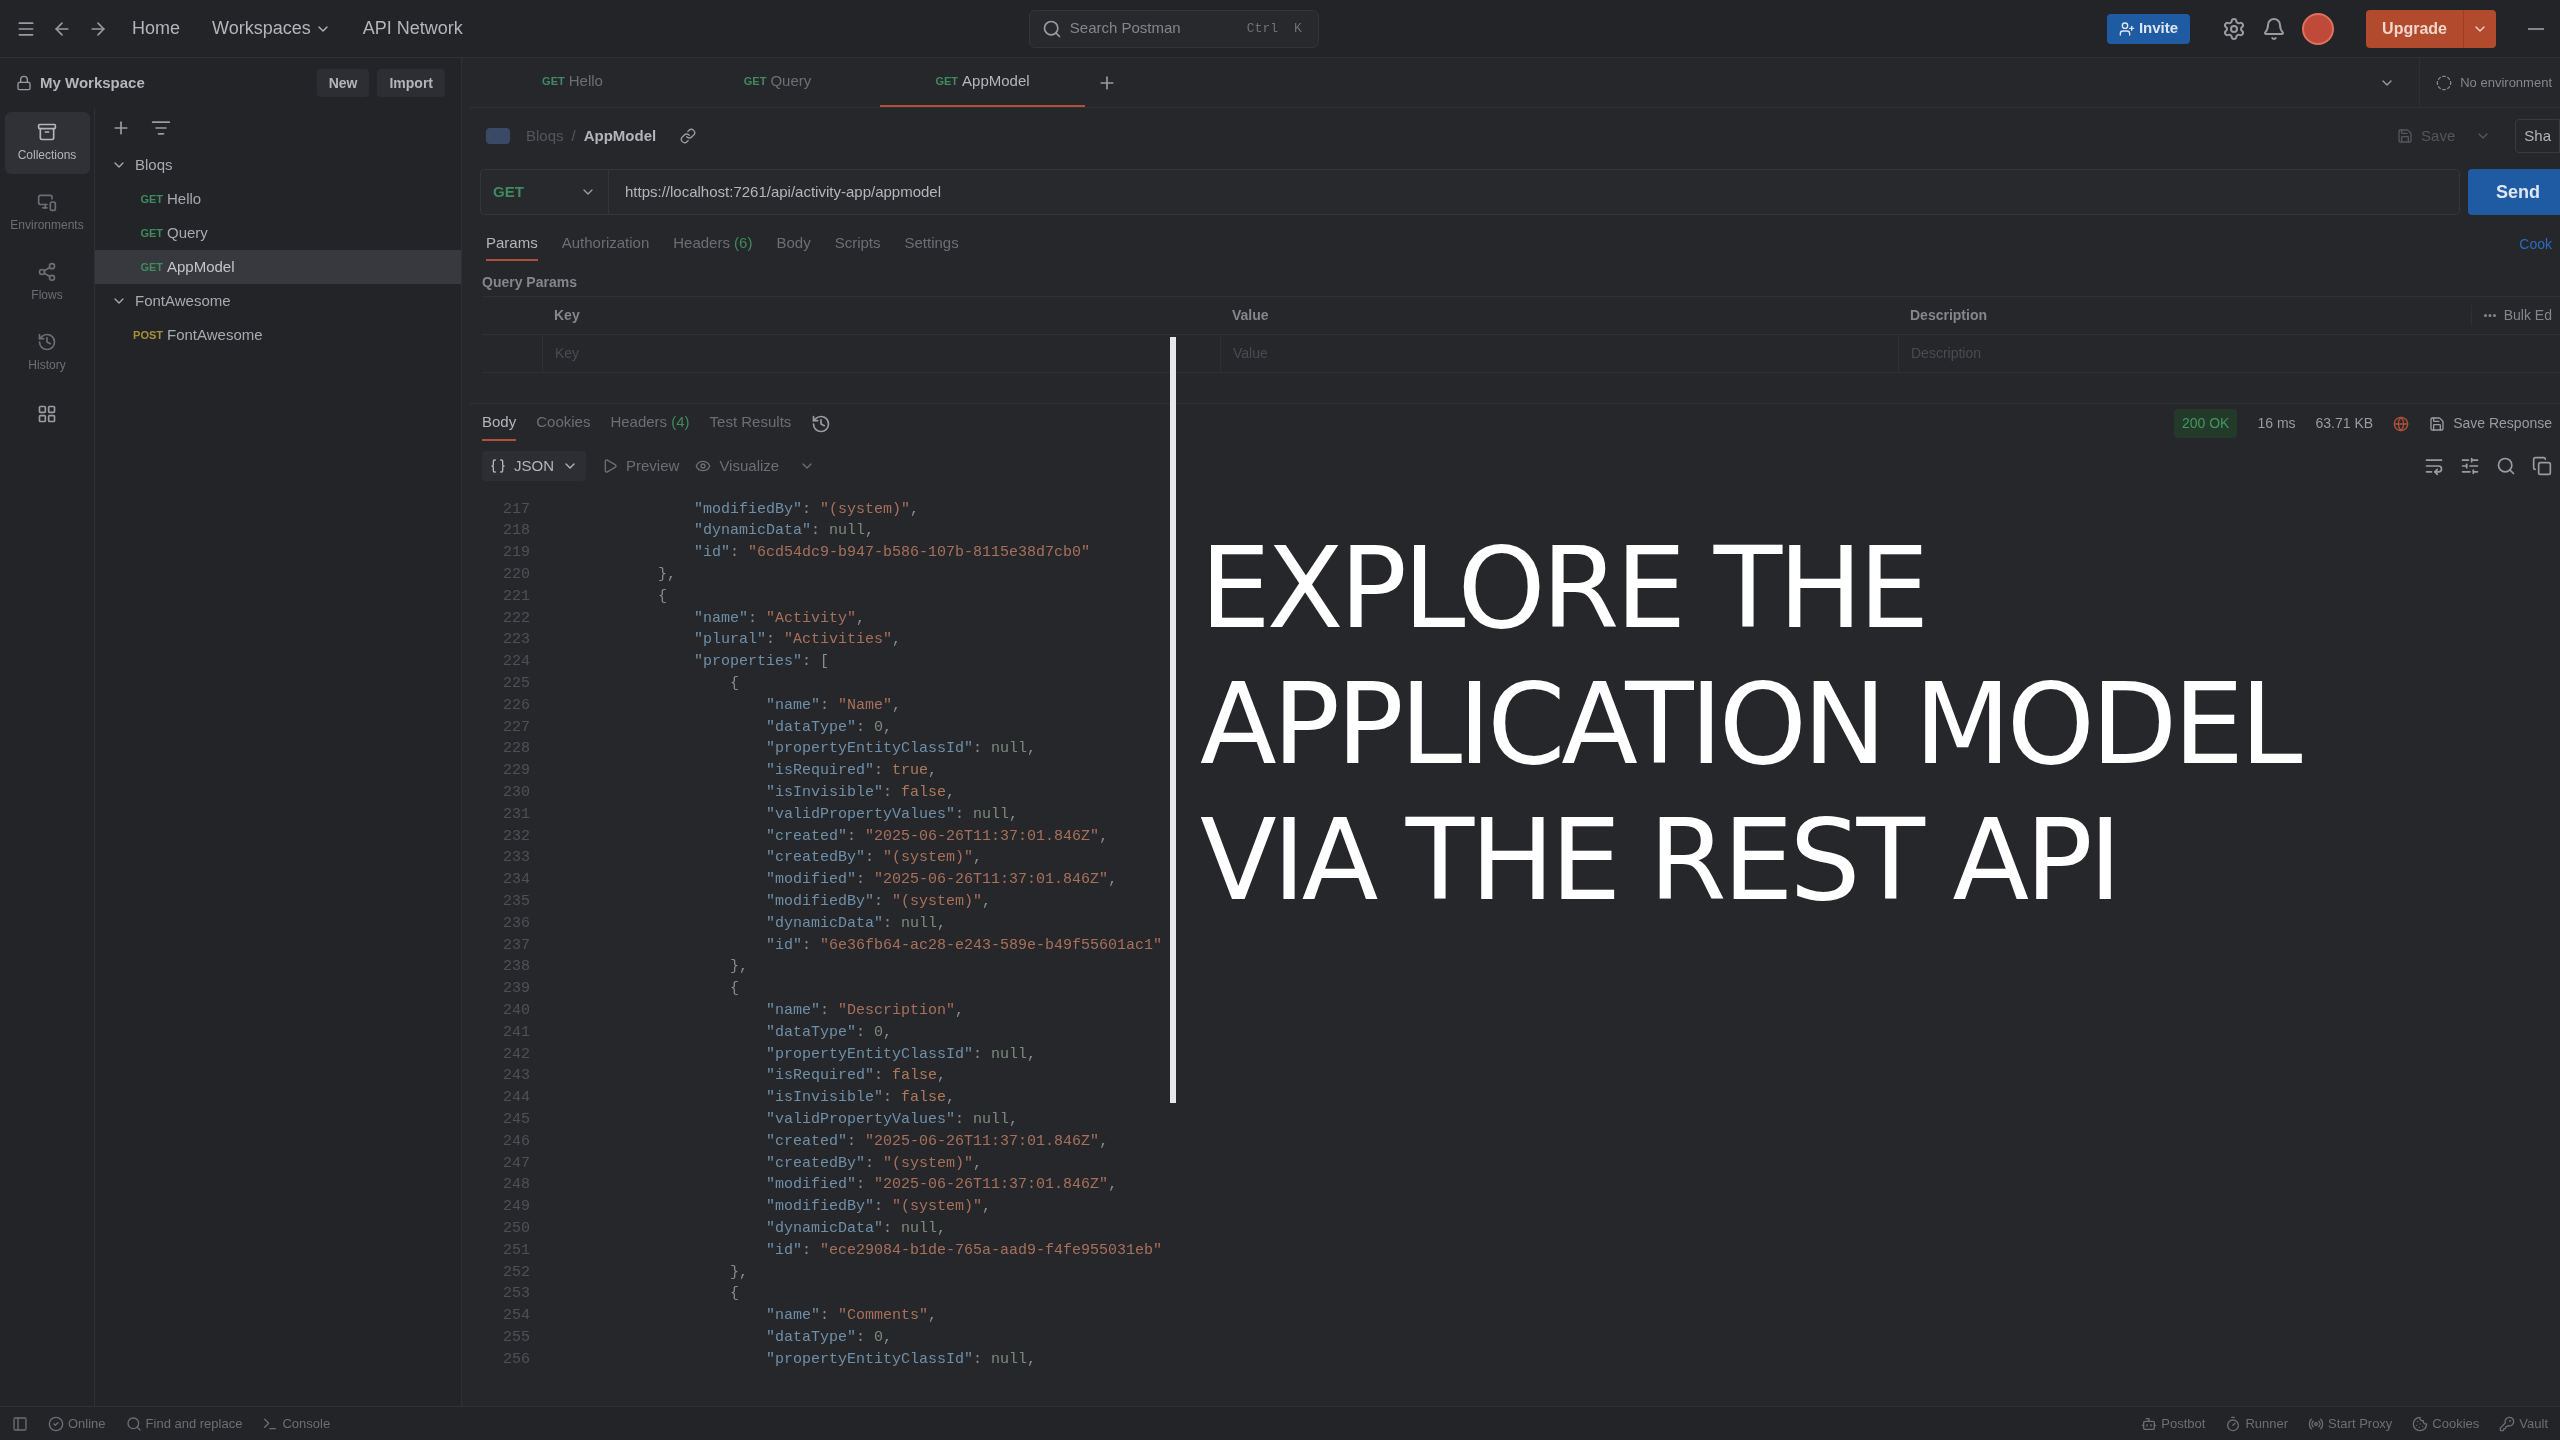  I want to click on search-field: Search Postman Ctrl K, so click(1173, 28).